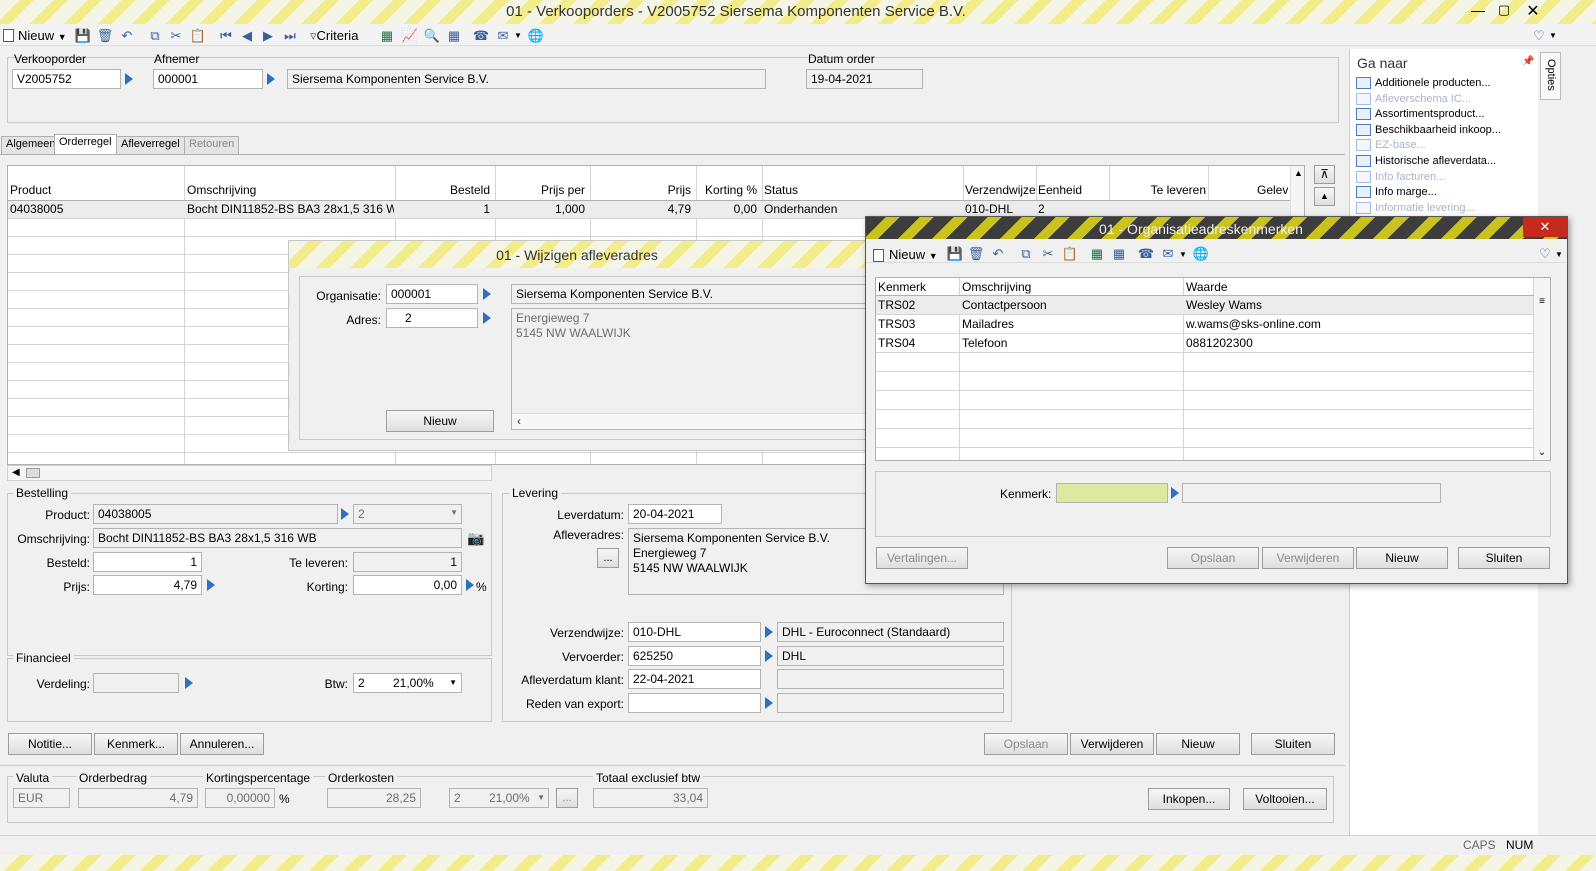  Describe the element at coordinates (1539, 36) in the screenshot. I see `favorites-icon: ♡` at that location.